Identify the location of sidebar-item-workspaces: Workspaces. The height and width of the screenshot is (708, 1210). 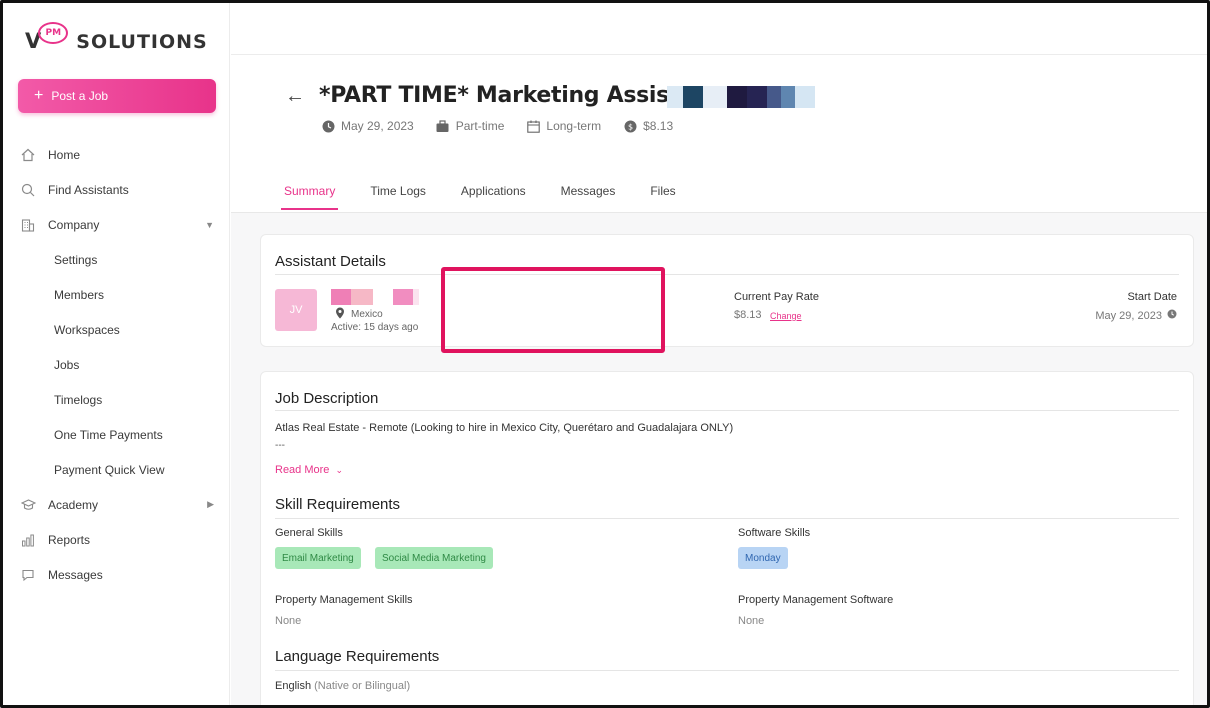
(116, 329).